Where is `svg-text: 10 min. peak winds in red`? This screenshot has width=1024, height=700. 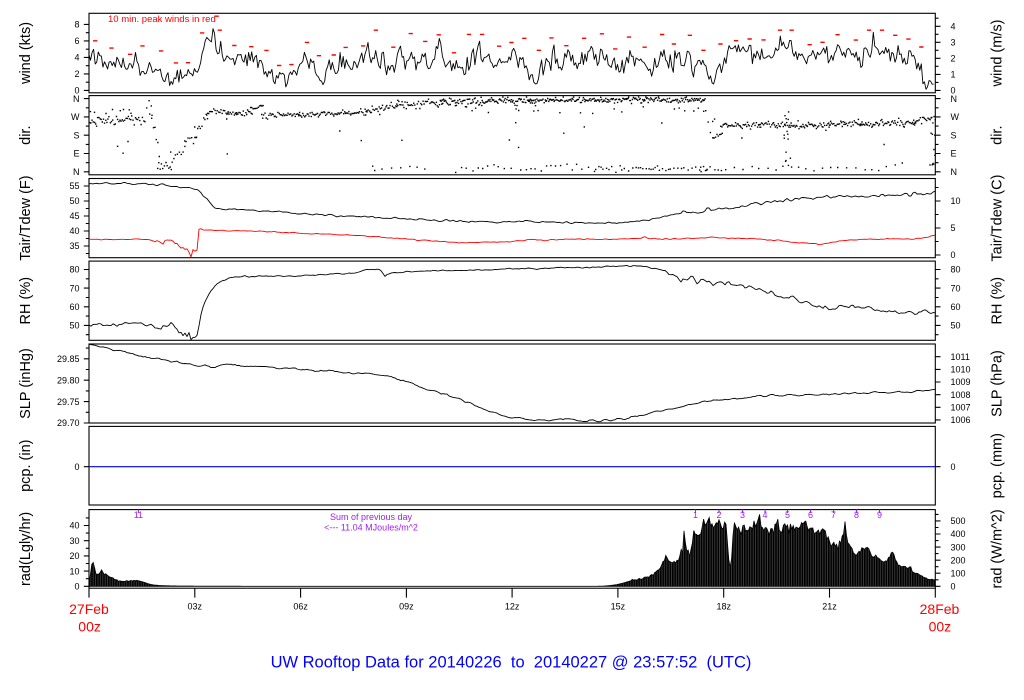 svg-text: 10 min. peak winds in red is located at coordinates (162, 19).